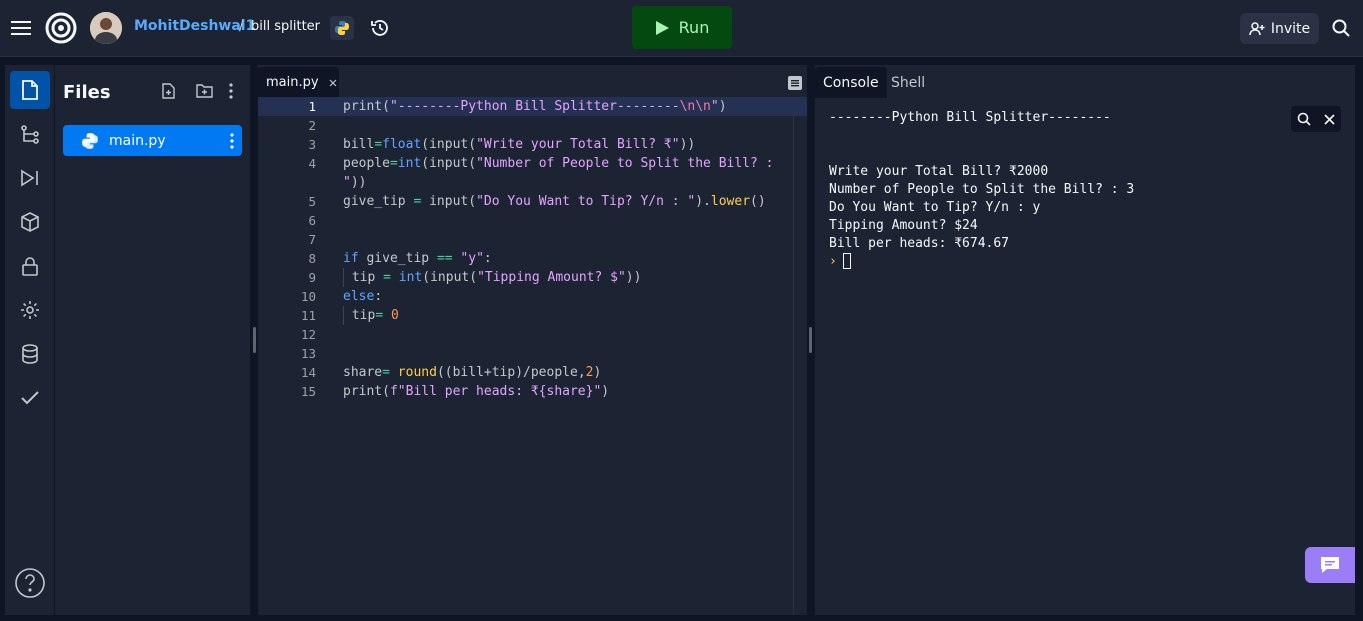 This screenshot has height=621, width=1363. I want to click on run-button: Run, so click(682, 27).